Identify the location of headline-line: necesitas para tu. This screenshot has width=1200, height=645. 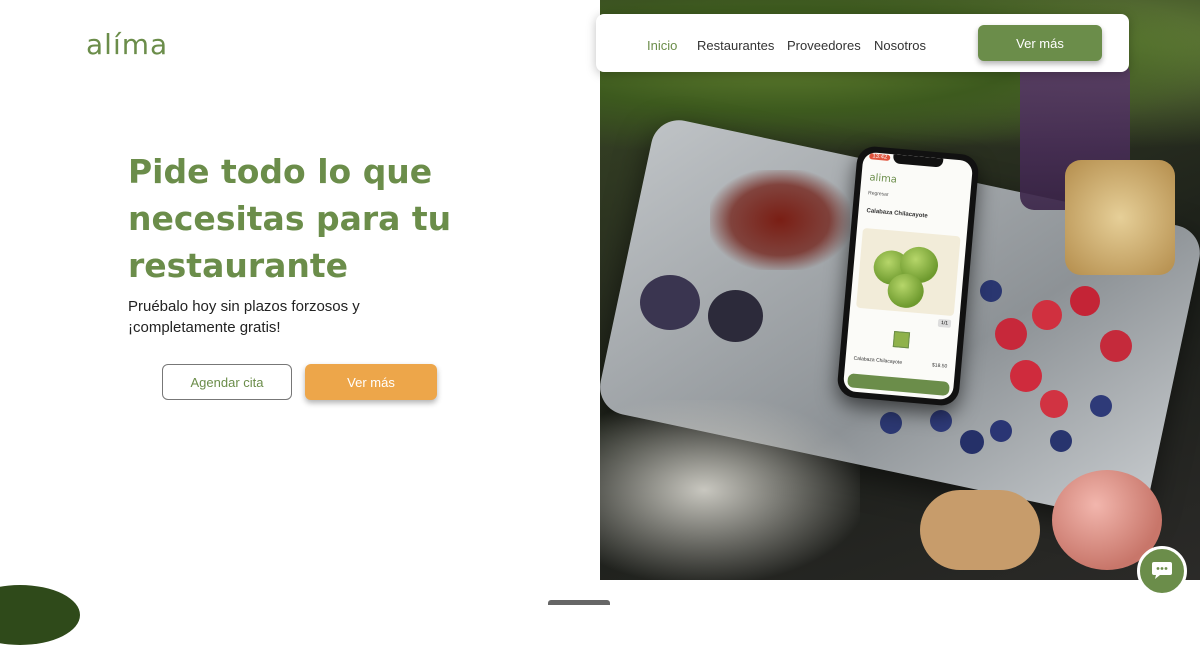
(290, 218).